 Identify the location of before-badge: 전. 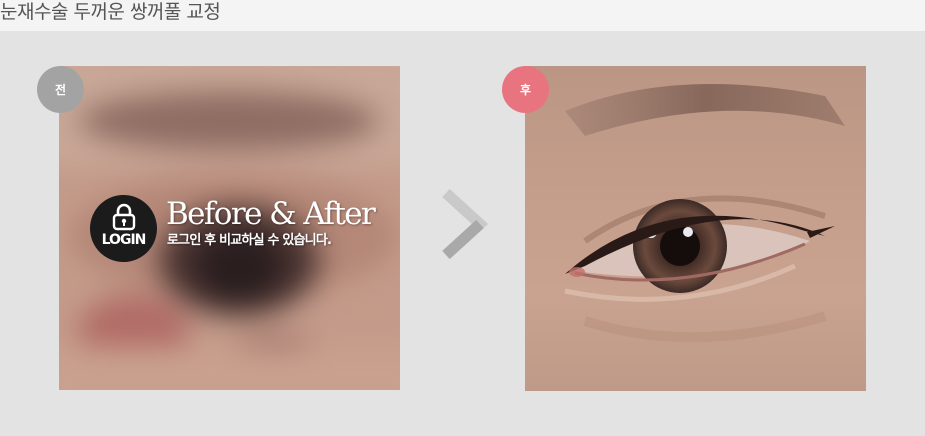
(60, 89).